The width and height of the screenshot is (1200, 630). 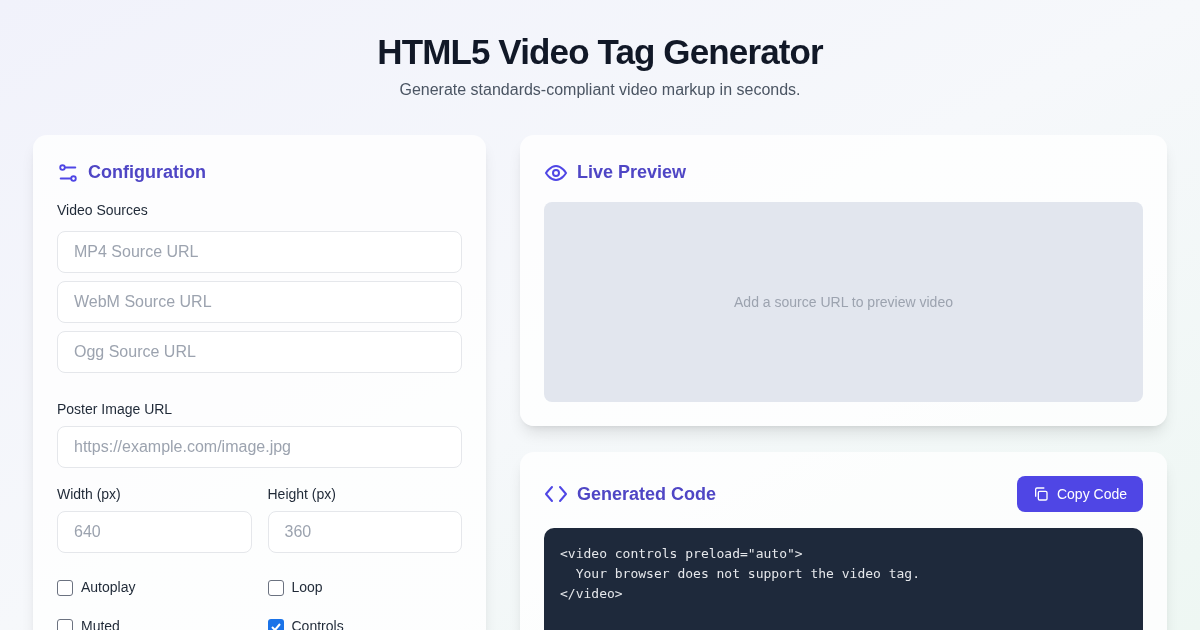 I want to click on field-label: Poster Image URL, so click(x=115, y=409).